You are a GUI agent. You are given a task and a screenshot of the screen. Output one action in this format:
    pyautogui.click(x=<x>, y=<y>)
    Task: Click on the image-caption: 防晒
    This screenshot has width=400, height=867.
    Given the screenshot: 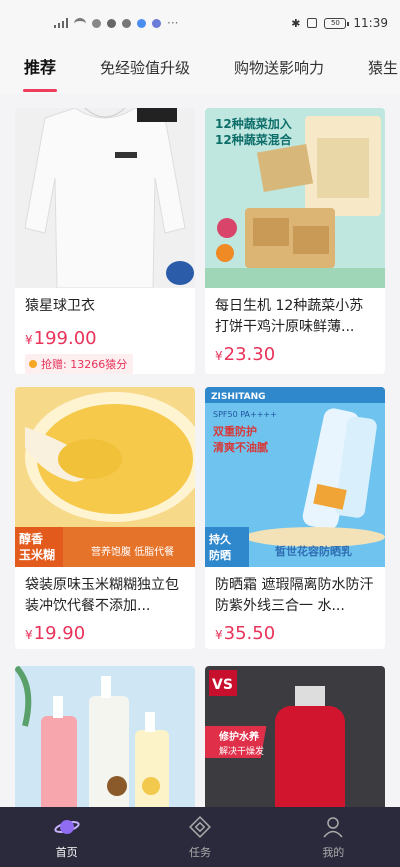 What is the action you would take?
    pyautogui.click(x=220, y=555)
    